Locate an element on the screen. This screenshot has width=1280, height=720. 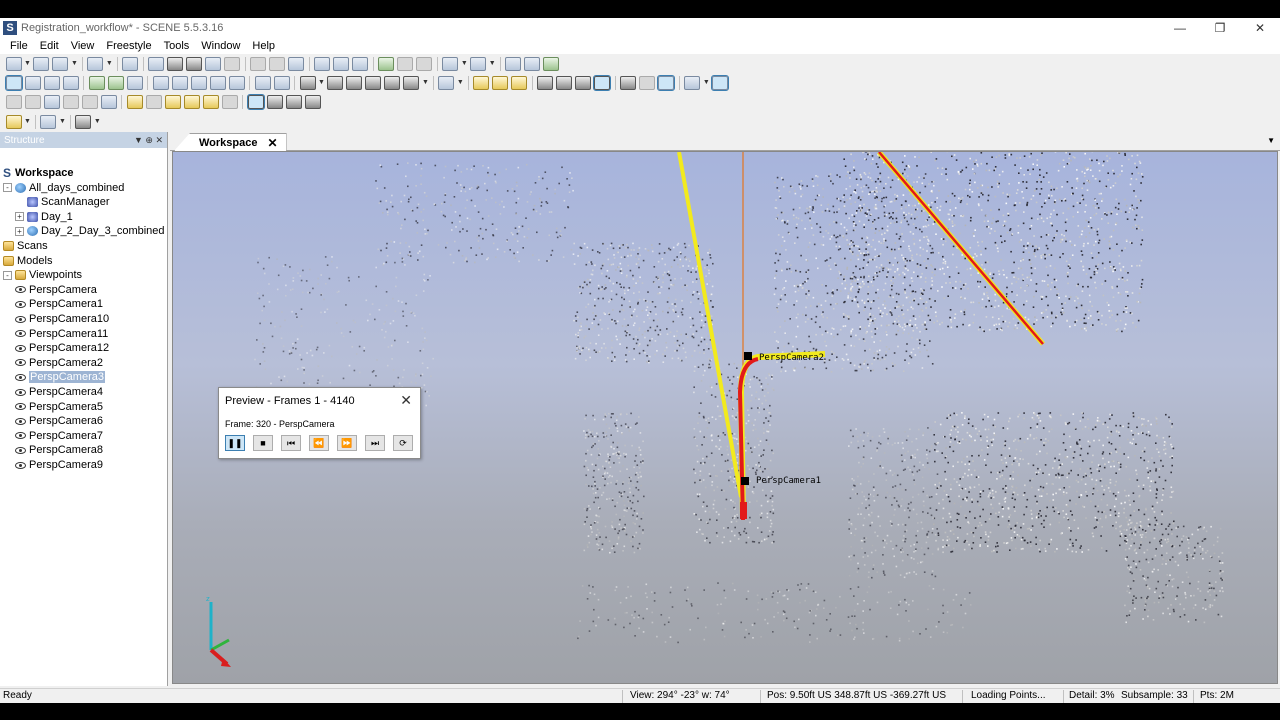
view-front-icon is located at coordinates (160, 82).